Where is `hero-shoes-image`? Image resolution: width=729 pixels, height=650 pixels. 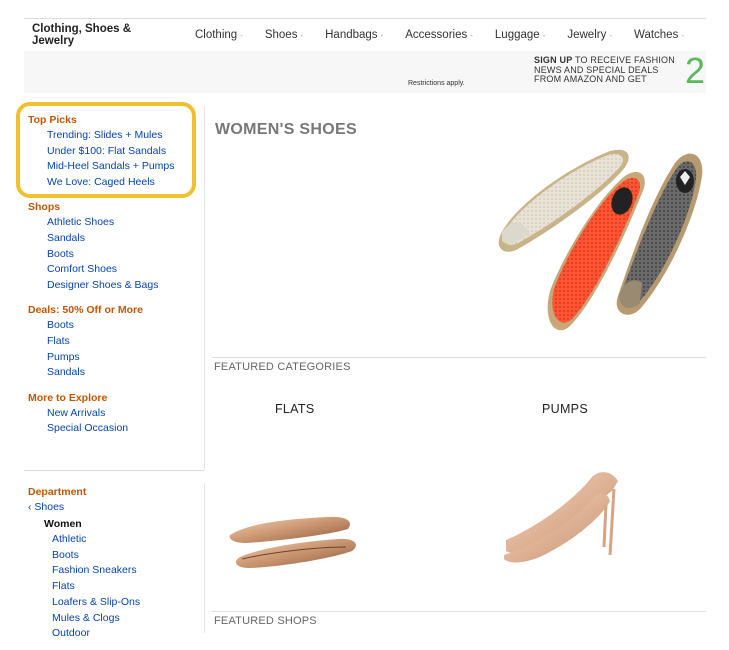
hero-shoes-image is located at coordinates (598, 241).